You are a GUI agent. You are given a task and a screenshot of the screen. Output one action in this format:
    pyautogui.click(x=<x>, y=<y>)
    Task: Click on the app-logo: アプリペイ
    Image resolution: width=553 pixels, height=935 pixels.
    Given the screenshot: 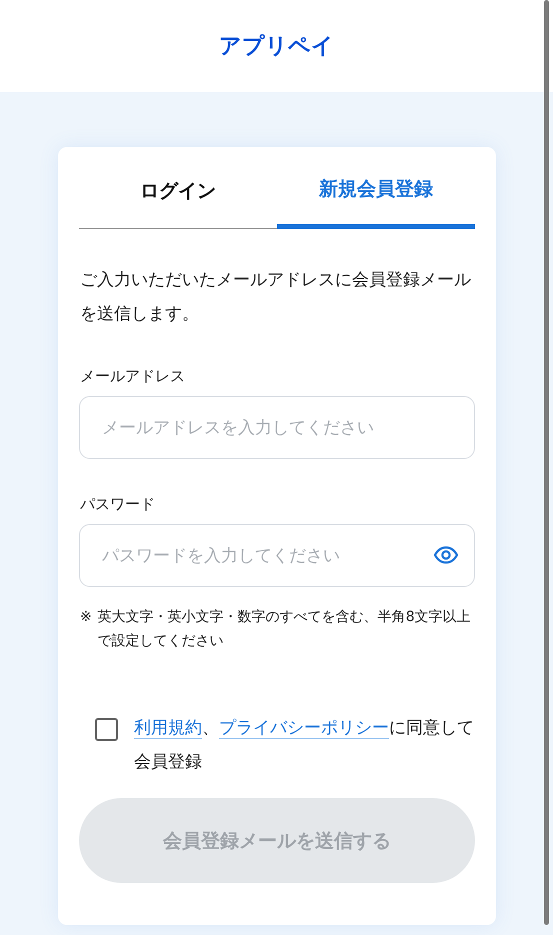 What is the action you would take?
    pyautogui.click(x=276, y=47)
    